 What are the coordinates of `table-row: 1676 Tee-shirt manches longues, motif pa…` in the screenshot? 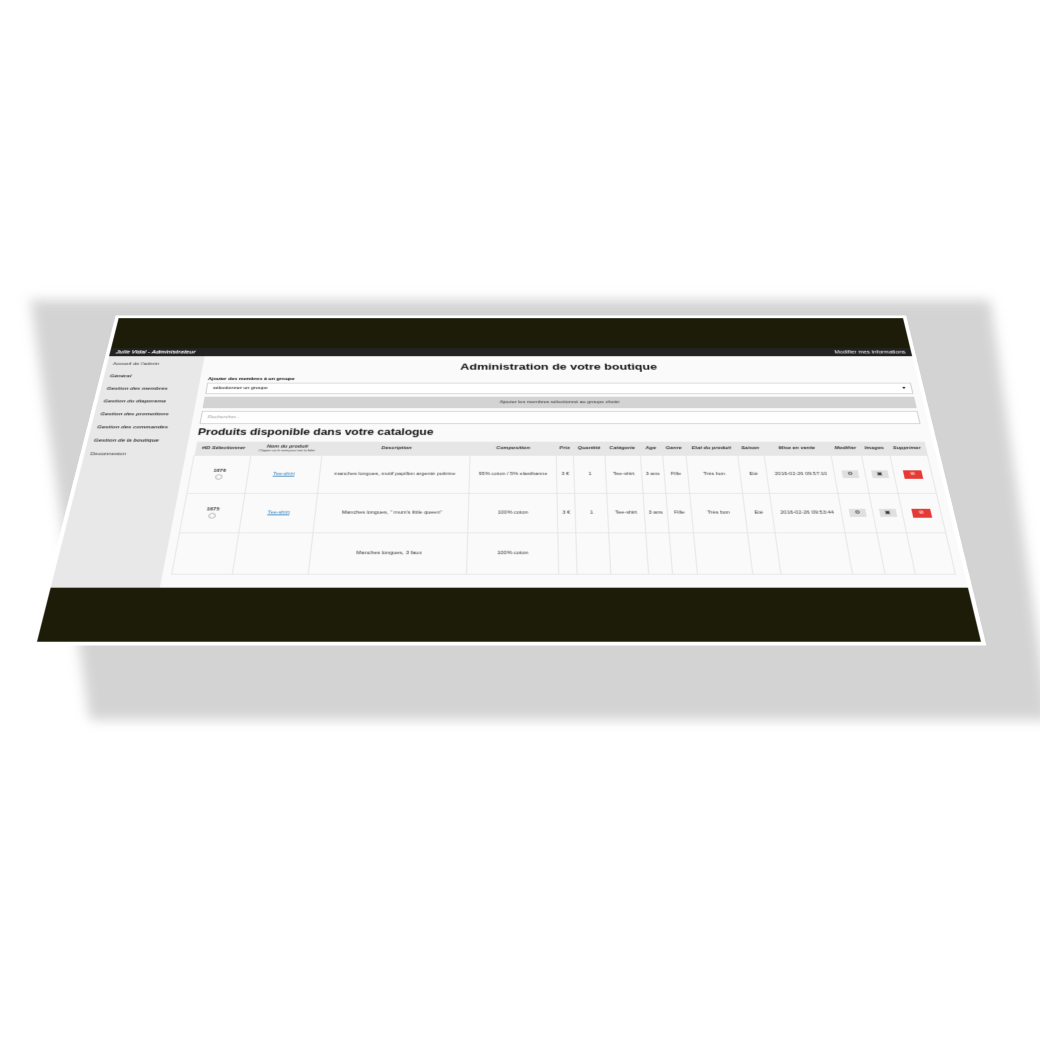 It's located at (561, 474).